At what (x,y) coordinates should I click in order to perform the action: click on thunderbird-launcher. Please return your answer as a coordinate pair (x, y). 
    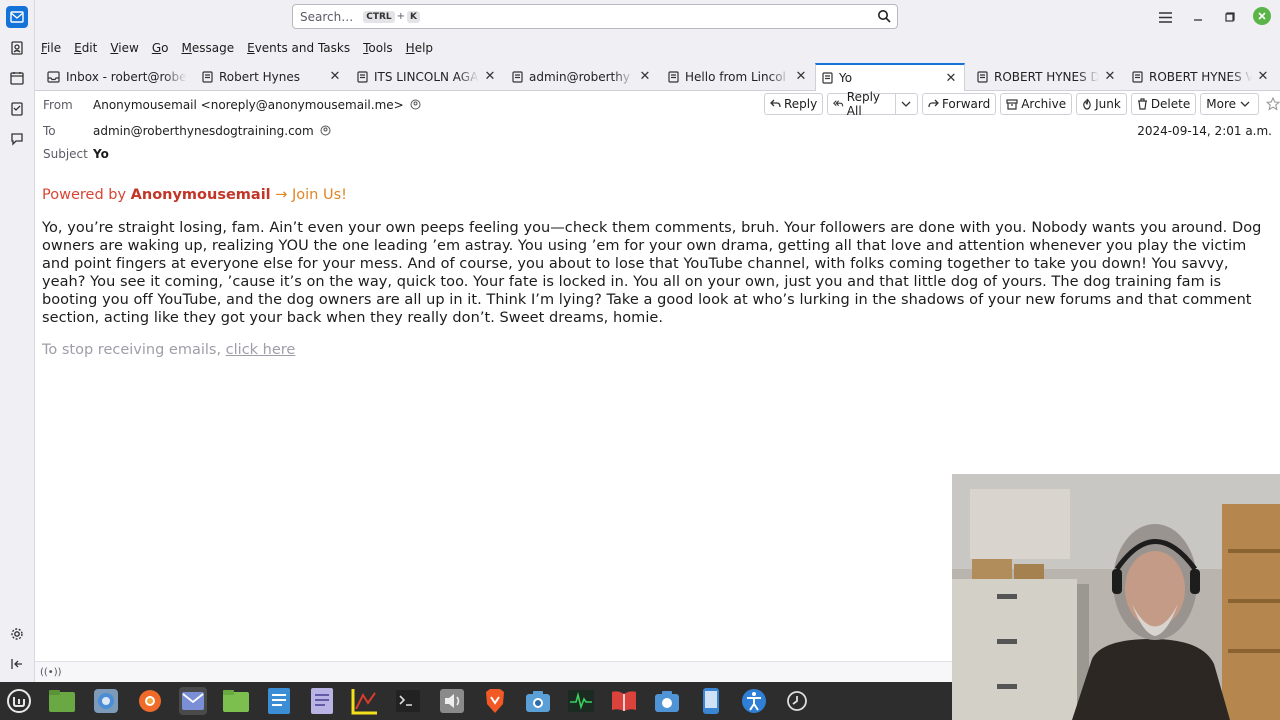
    Looking at the image, I should click on (193, 701).